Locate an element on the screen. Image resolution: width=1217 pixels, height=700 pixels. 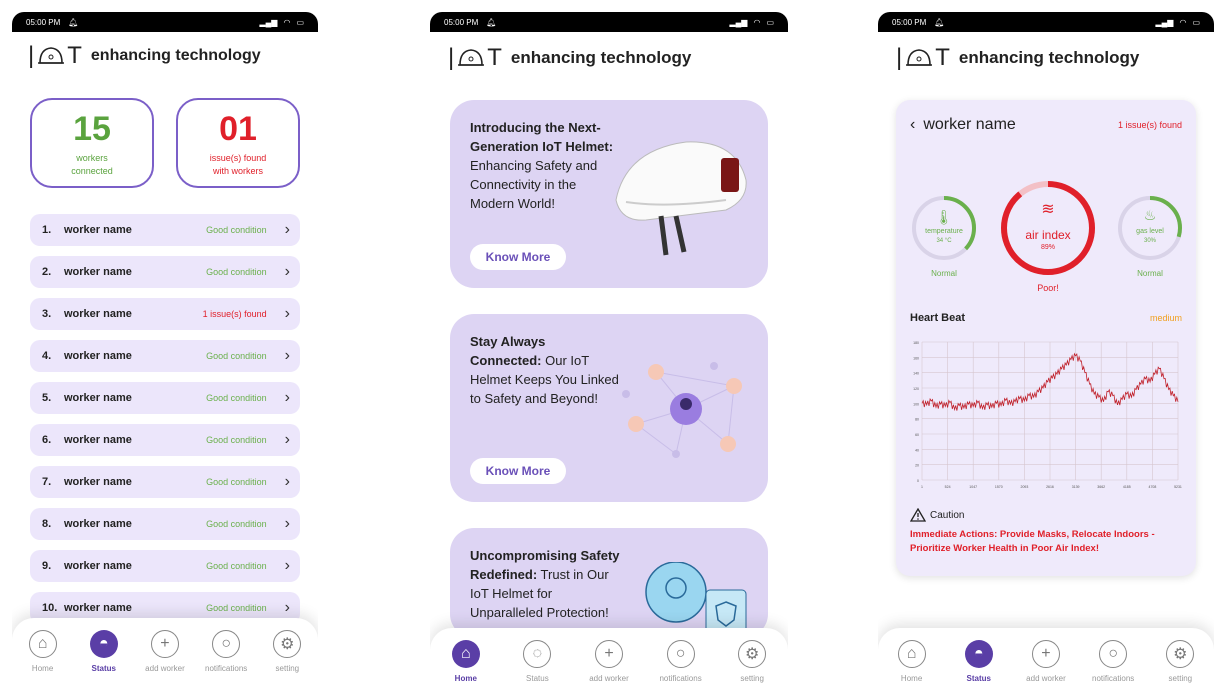
worker-row: 7. worker name Good condition › is located at coordinates (165, 482).